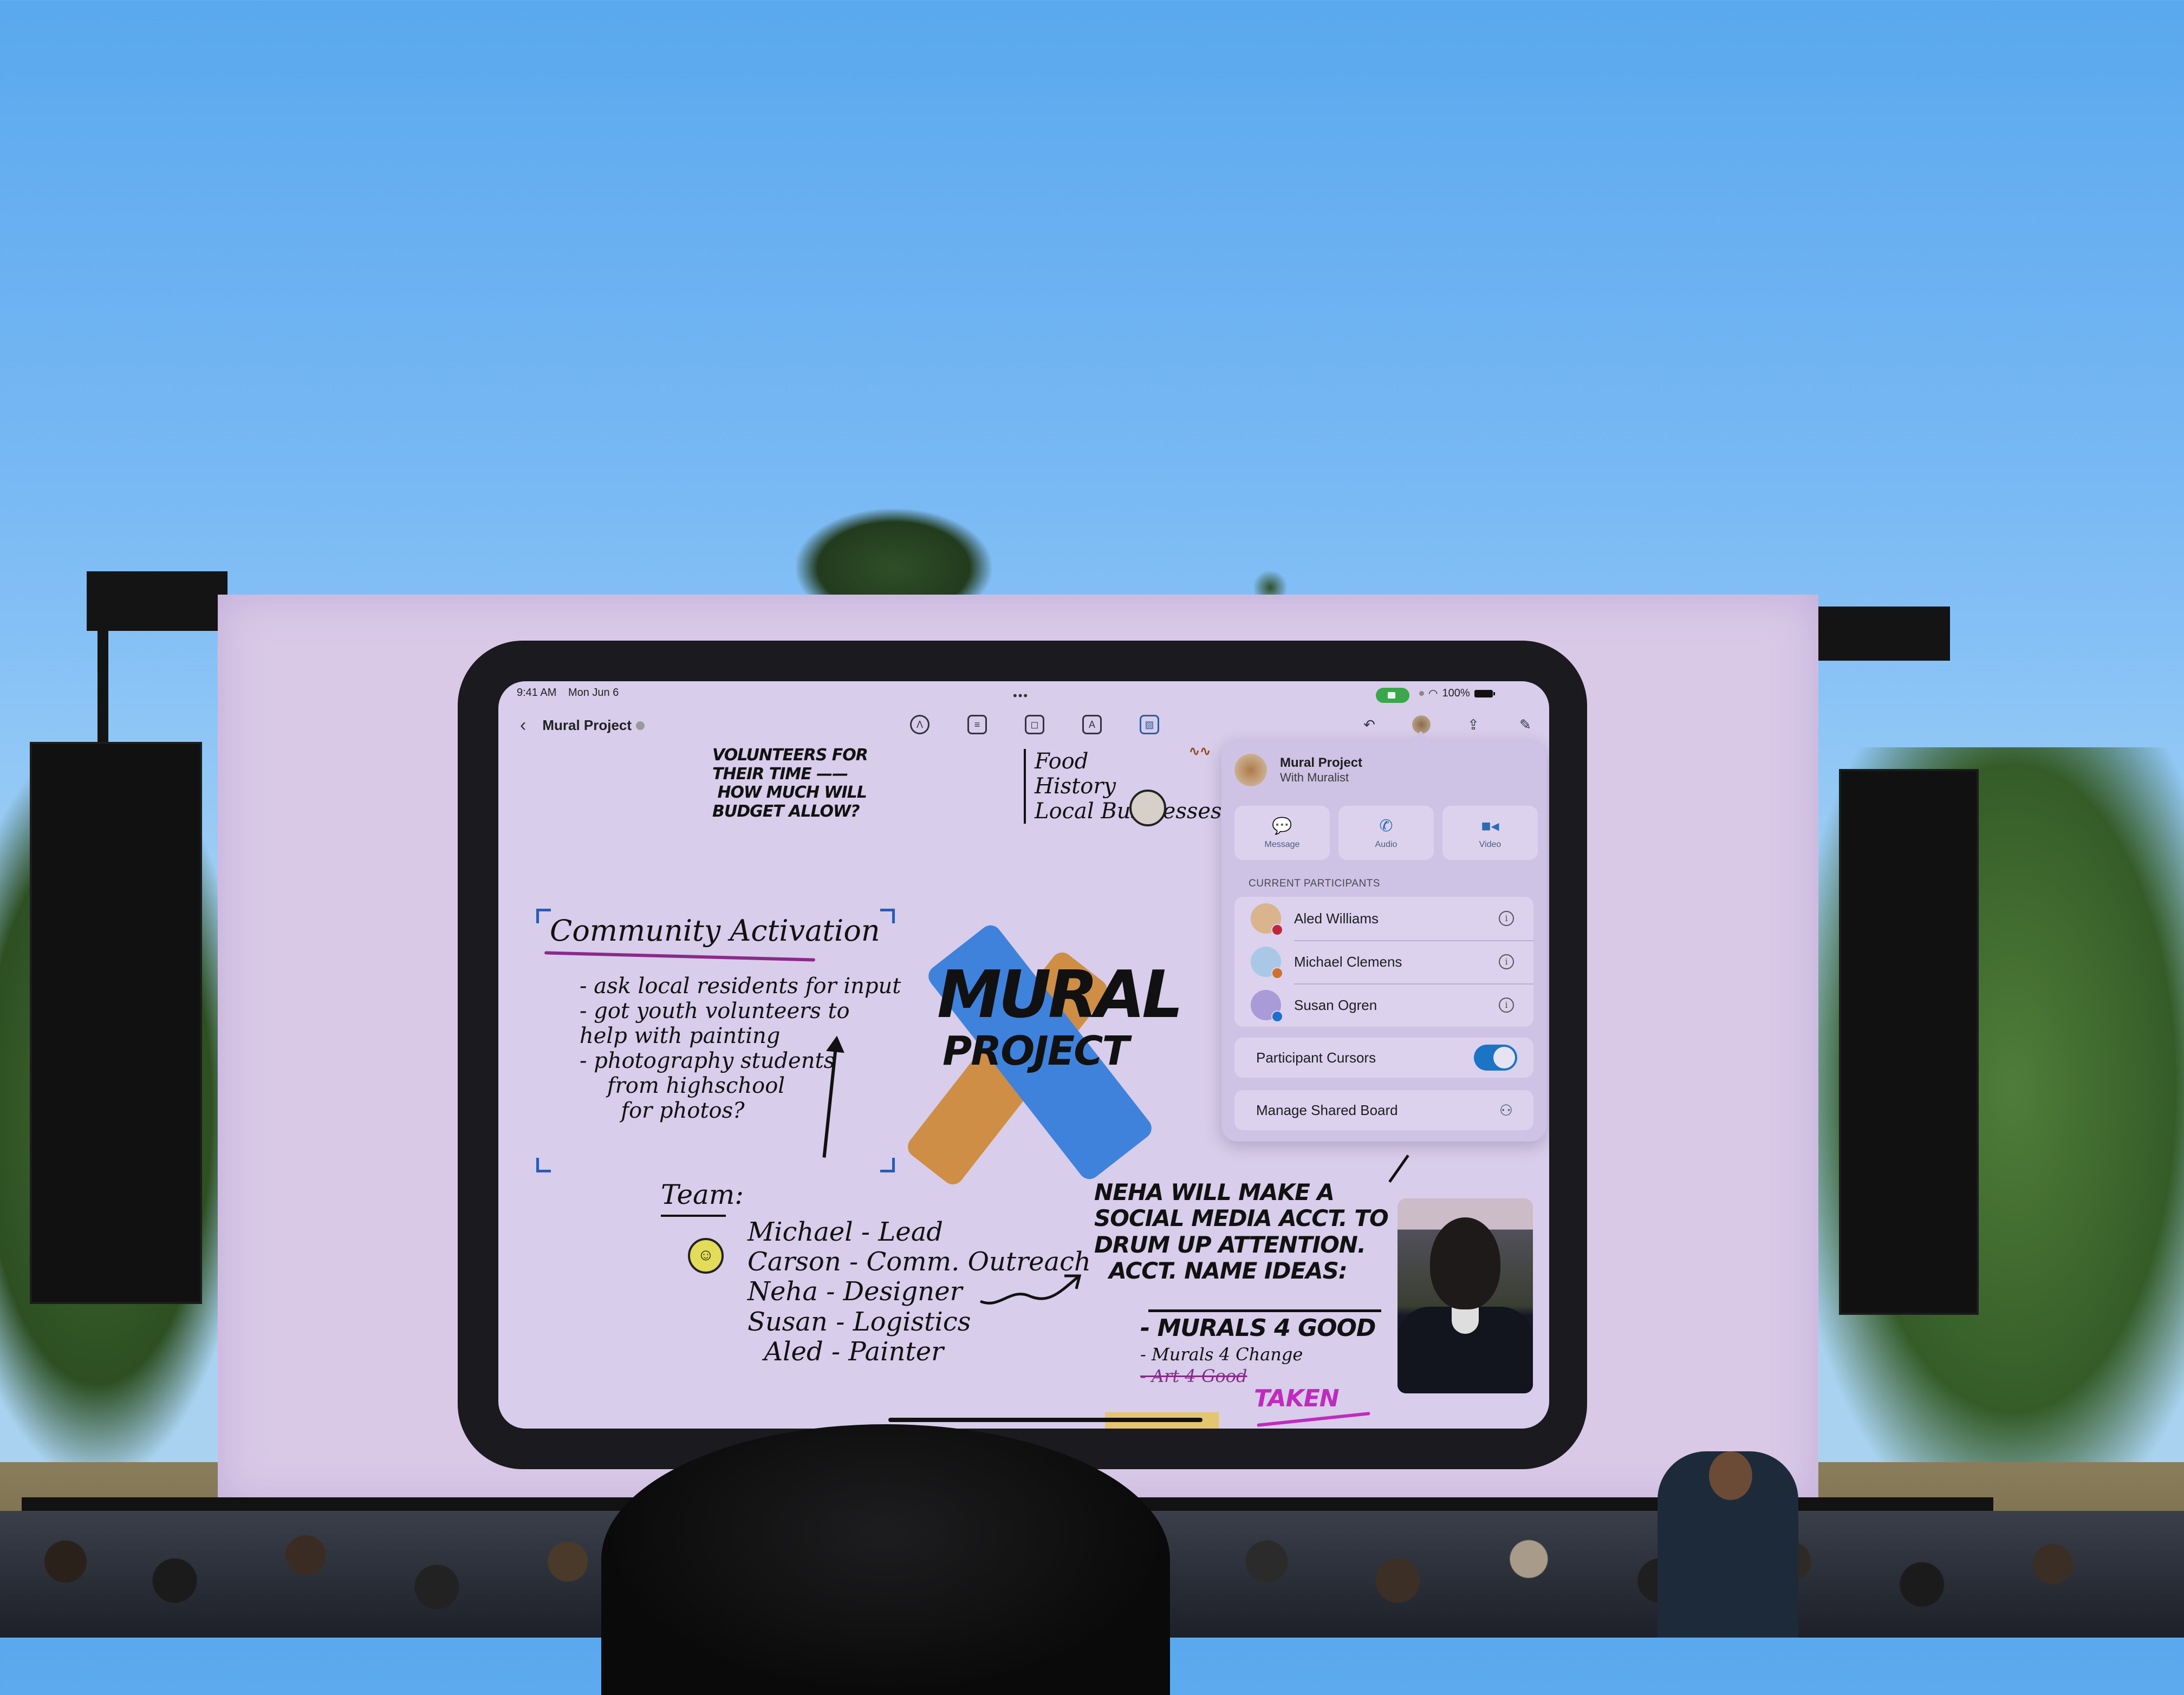  Describe the element at coordinates (1314, 777) in the screenshot. I see `popover-board-subtitle: With Muralist` at that location.